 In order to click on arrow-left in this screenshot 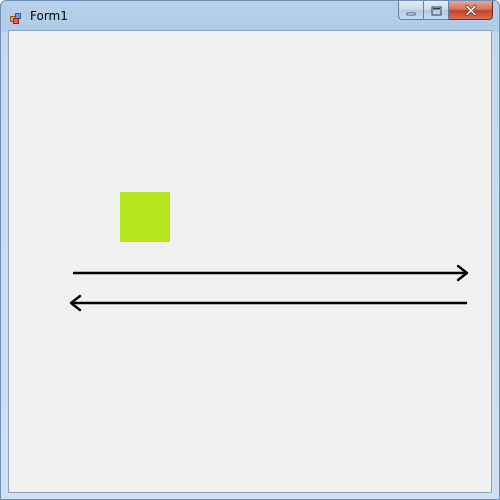, I will do `click(268, 303)`.